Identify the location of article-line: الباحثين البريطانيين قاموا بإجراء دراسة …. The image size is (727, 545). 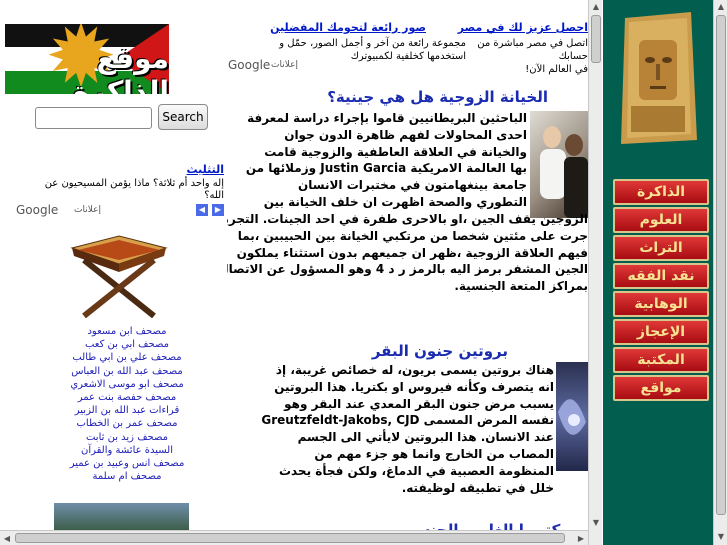
(387, 118).